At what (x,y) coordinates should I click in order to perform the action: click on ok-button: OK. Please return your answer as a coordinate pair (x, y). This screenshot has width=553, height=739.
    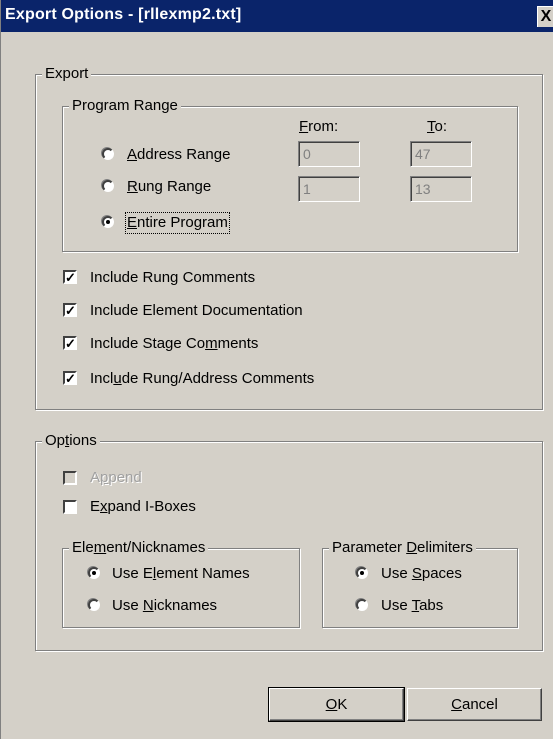
    Looking at the image, I should click on (336, 704).